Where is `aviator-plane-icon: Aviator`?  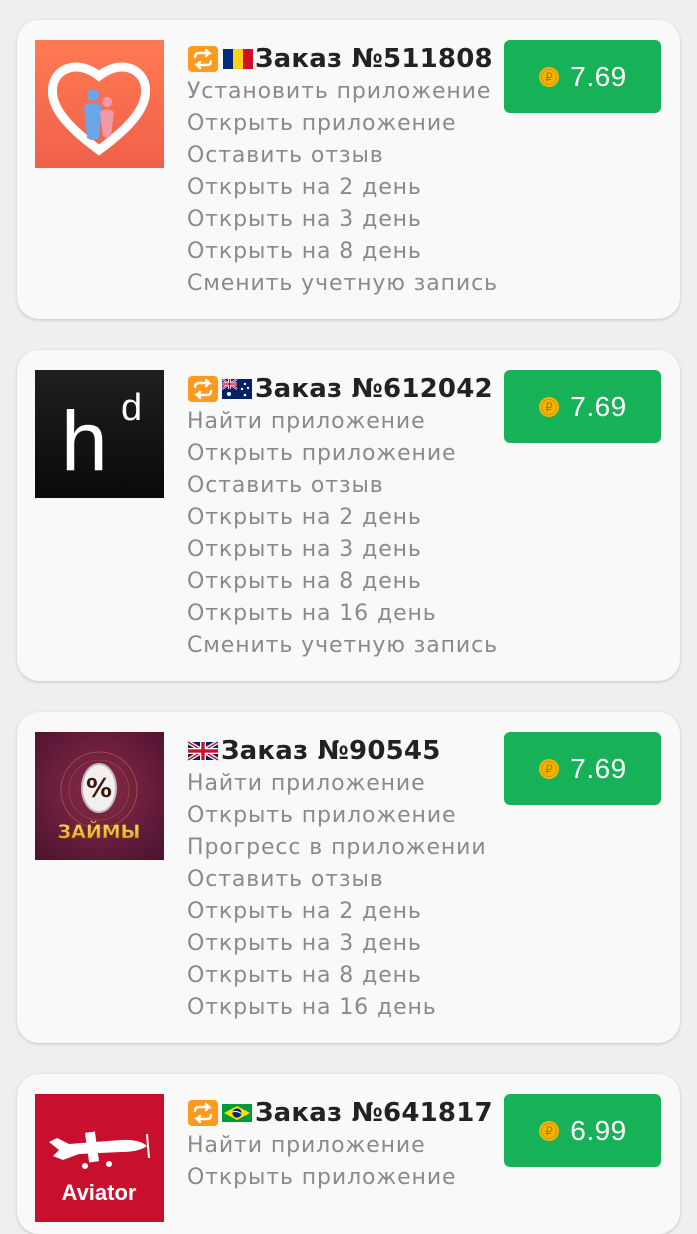
aviator-plane-icon: Aviator is located at coordinates (99, 1158).